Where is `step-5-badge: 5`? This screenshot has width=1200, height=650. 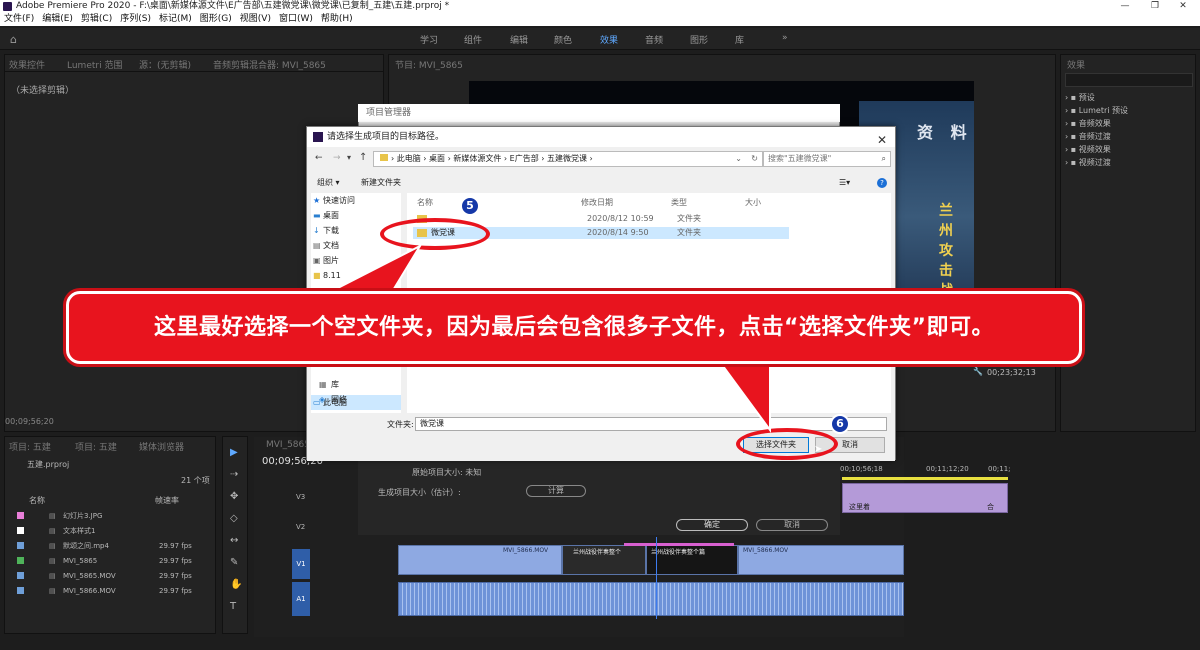
step-5-badge: 5 is located at coordinates (470, 206).